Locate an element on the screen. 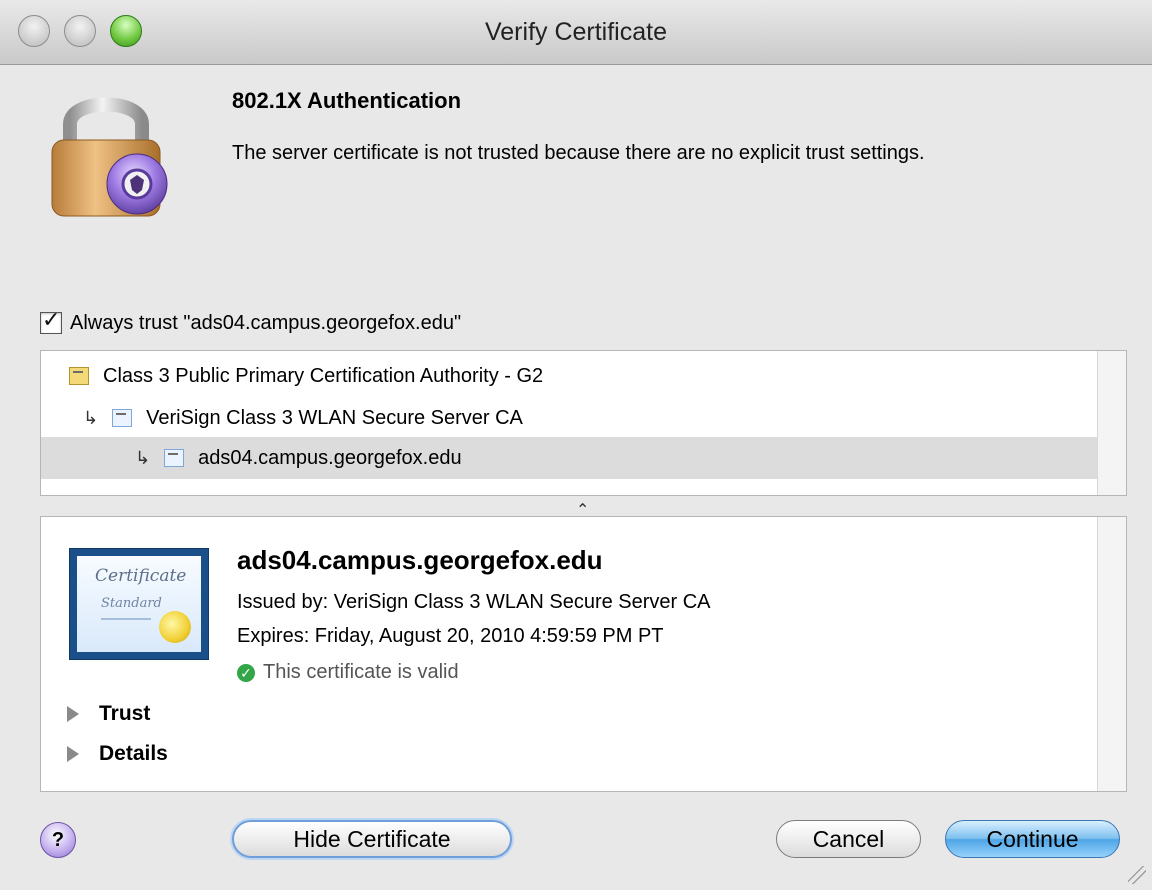  continue-button: Continue is located at coordinates (1032, 839).